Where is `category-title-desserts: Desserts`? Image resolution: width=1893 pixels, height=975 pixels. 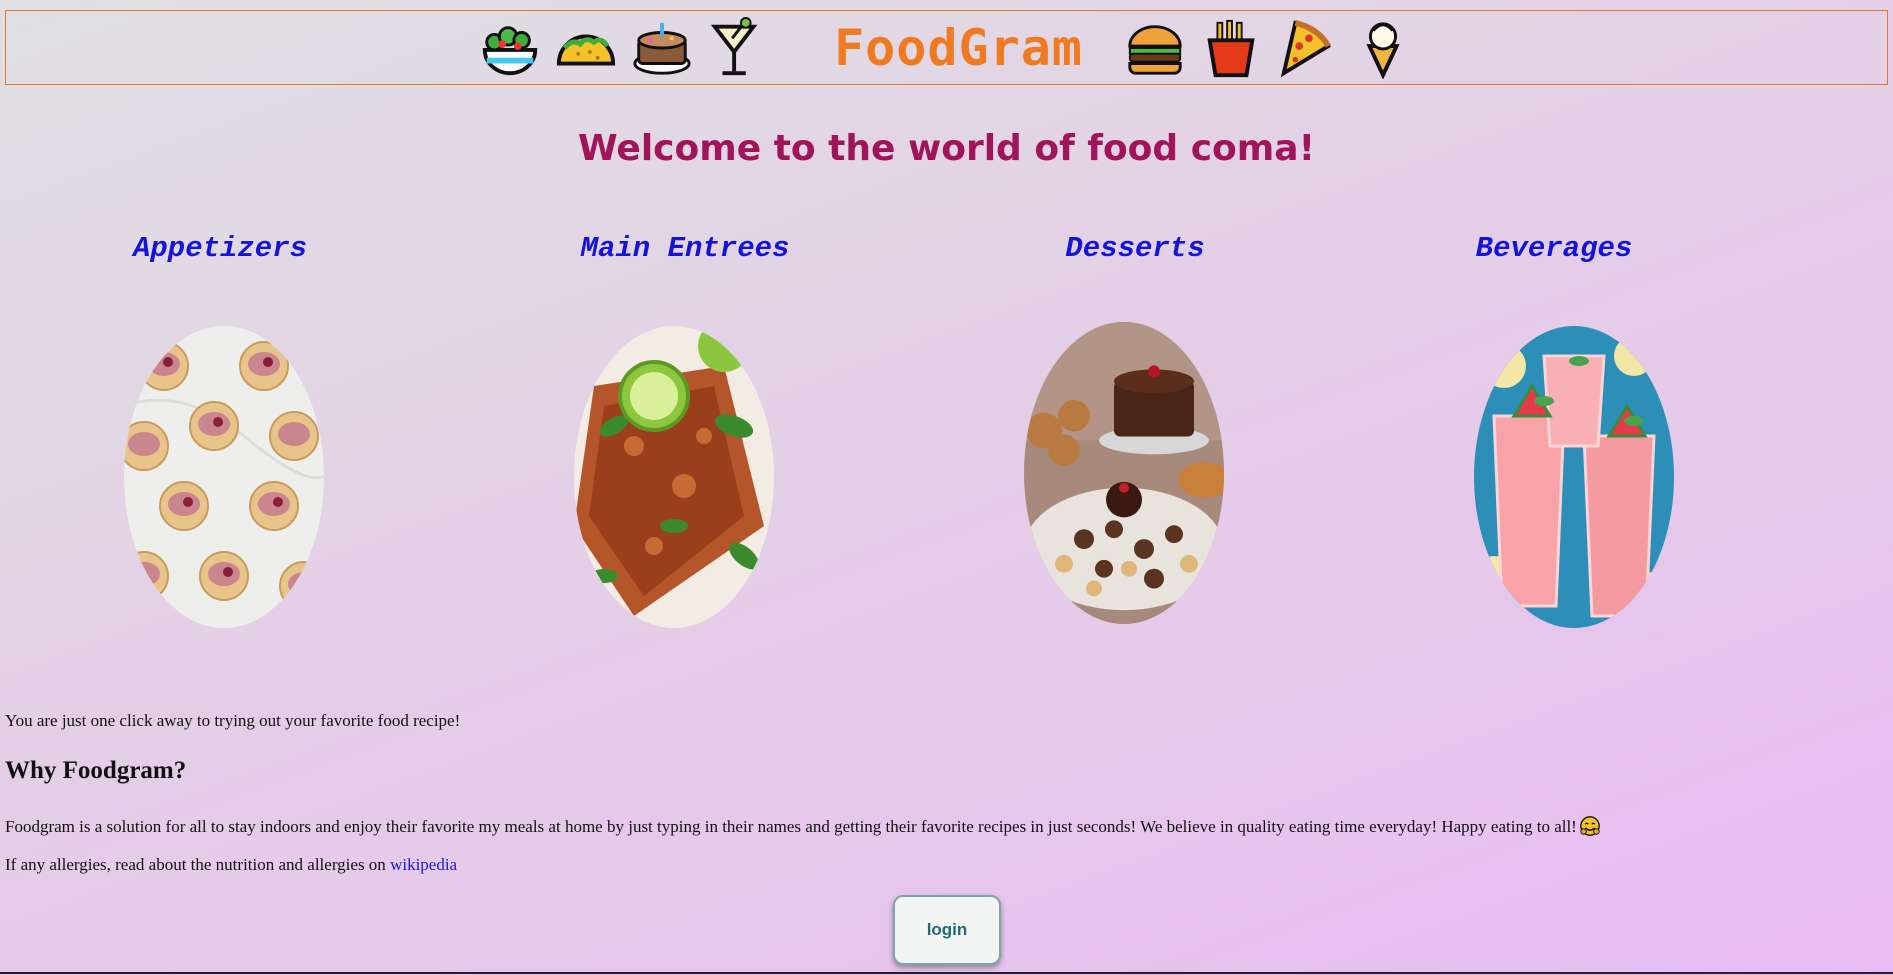 category-title-desserts: Desserts is located at coordinates (1135, 248).